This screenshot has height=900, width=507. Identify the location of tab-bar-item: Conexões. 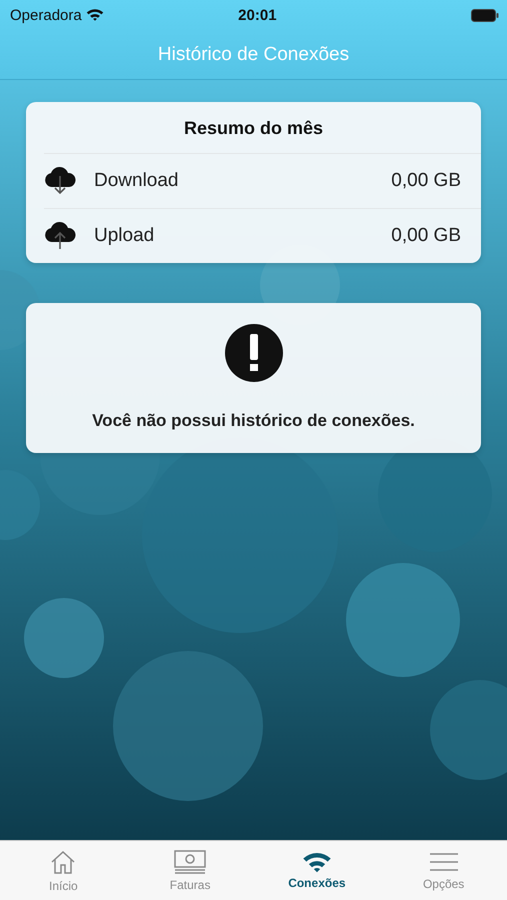
(317, 870).